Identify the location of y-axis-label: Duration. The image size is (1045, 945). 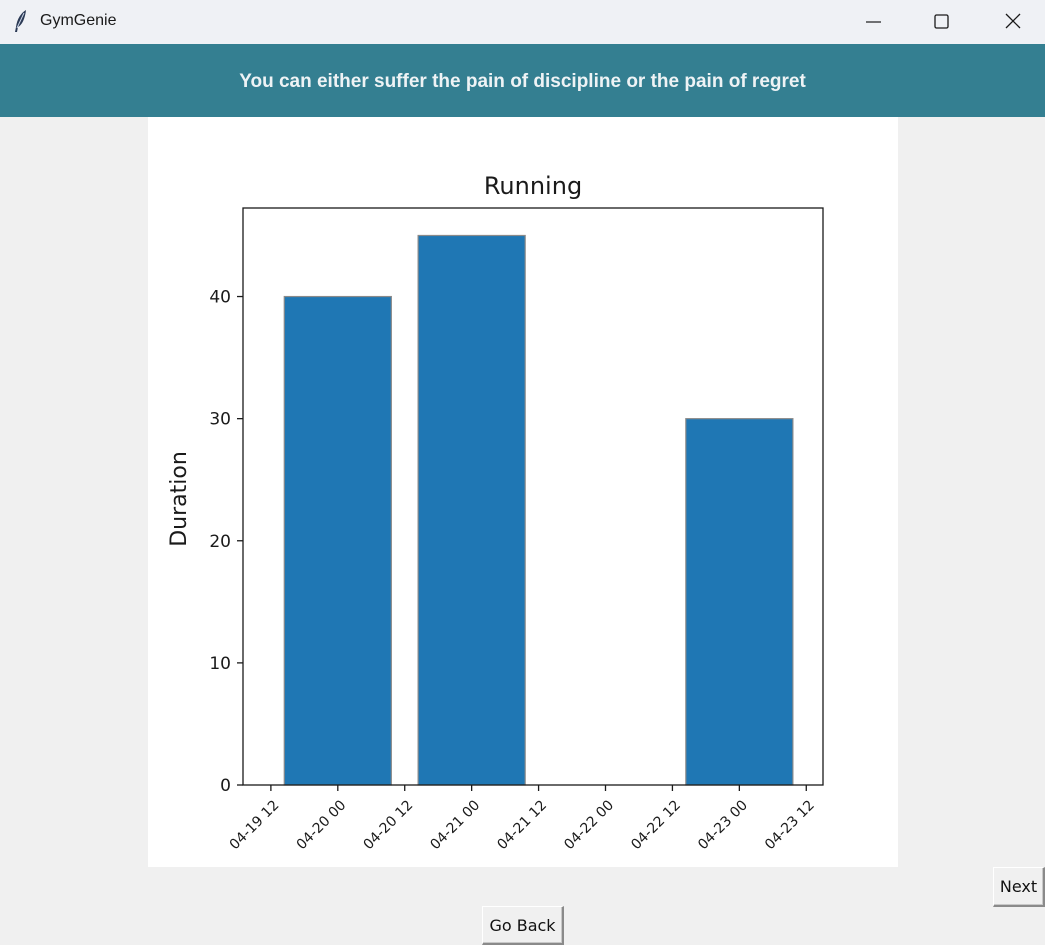
(179, 499).